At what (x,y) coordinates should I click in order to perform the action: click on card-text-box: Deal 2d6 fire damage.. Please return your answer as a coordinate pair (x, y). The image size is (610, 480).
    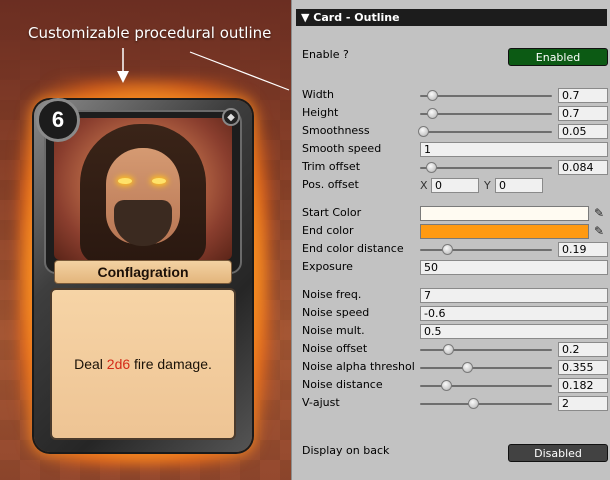
    Looking at the image, I should click on (143, 364).